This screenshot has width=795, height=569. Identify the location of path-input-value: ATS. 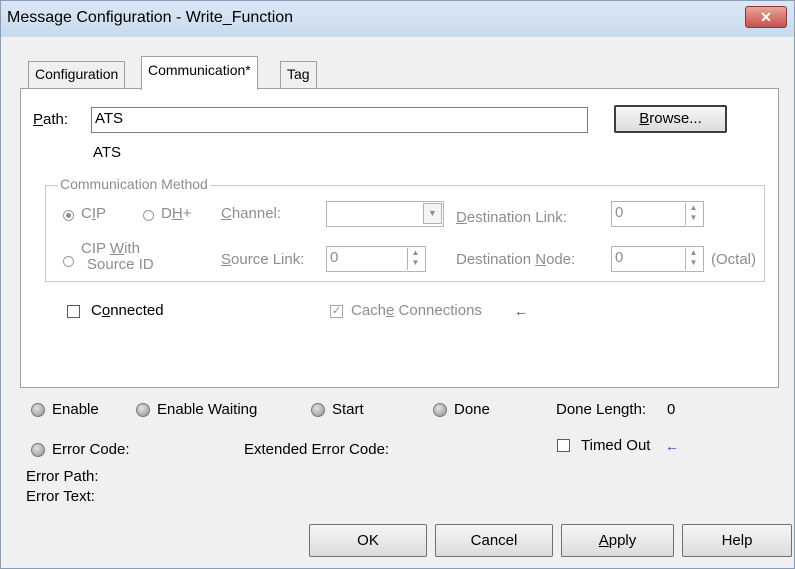
(109, 118).